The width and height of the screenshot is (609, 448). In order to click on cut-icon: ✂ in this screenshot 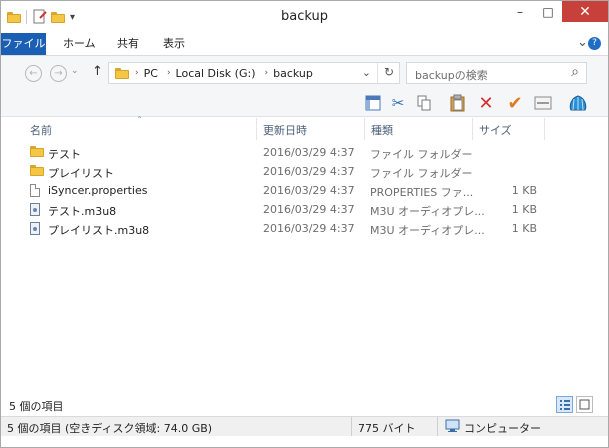, I will do `click(398, 103)`.